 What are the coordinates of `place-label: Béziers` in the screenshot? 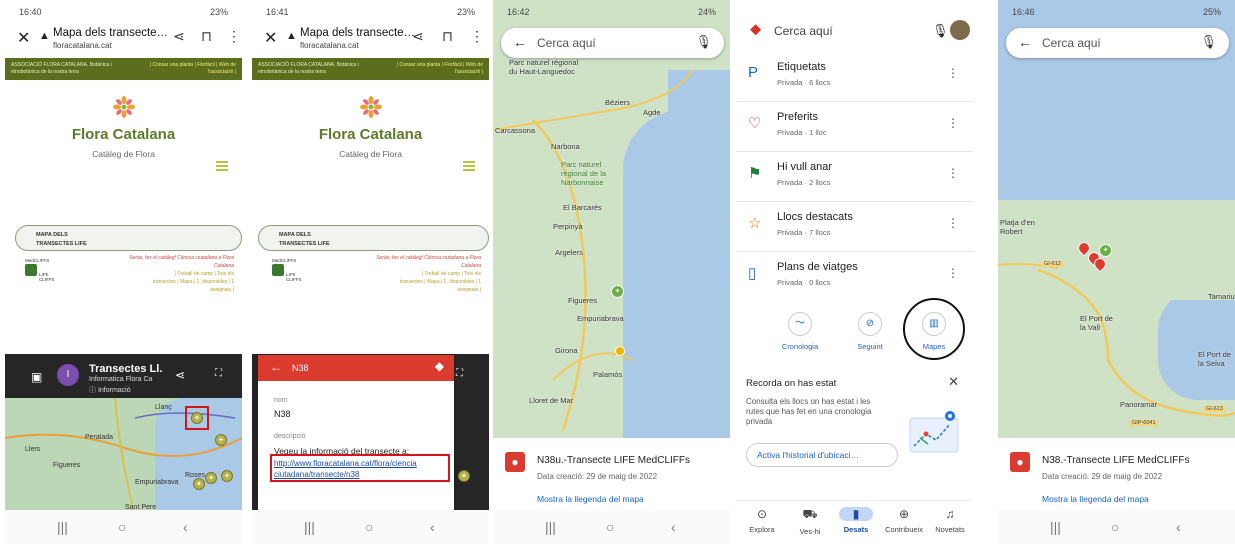 It's located at (618, 102).